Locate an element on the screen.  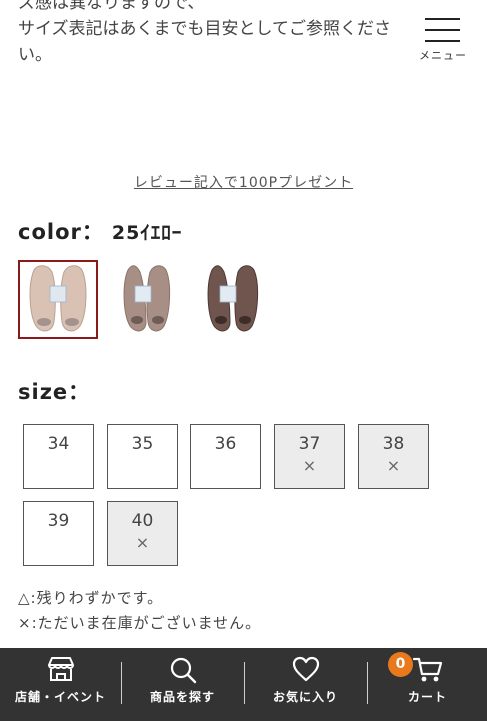
nav-favorites: お気に入り is located at coordinates (305, 684).